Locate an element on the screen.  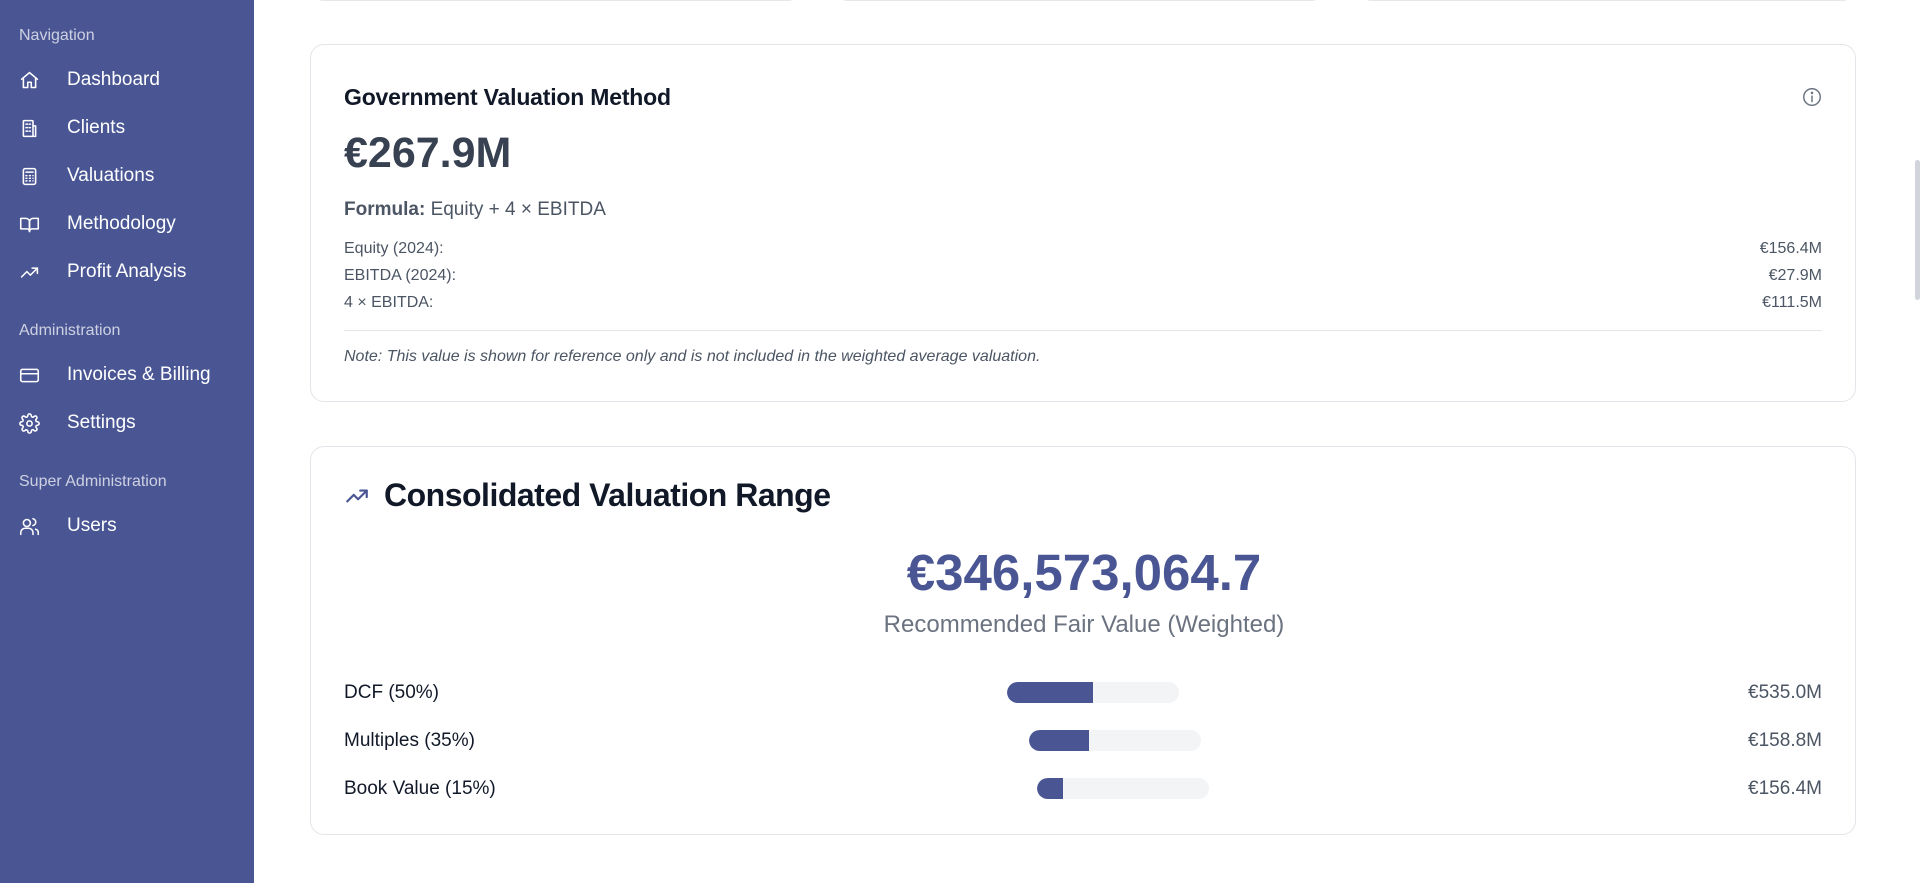
gear-icon is located at coordinates (29, 423).